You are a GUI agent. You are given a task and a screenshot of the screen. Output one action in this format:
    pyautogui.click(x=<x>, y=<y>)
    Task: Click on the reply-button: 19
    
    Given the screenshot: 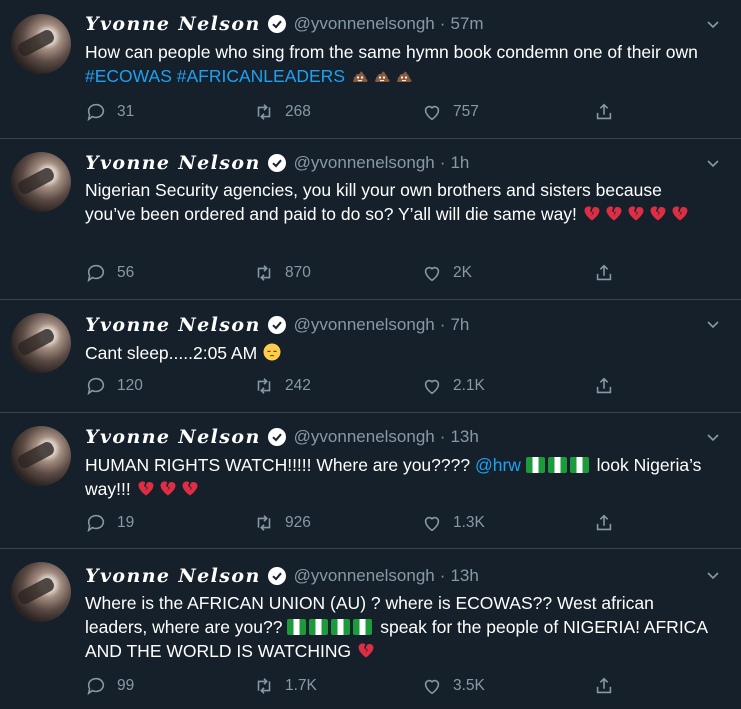 What is the action you would take?
    pyautogui.click(x=109, y=523)
    